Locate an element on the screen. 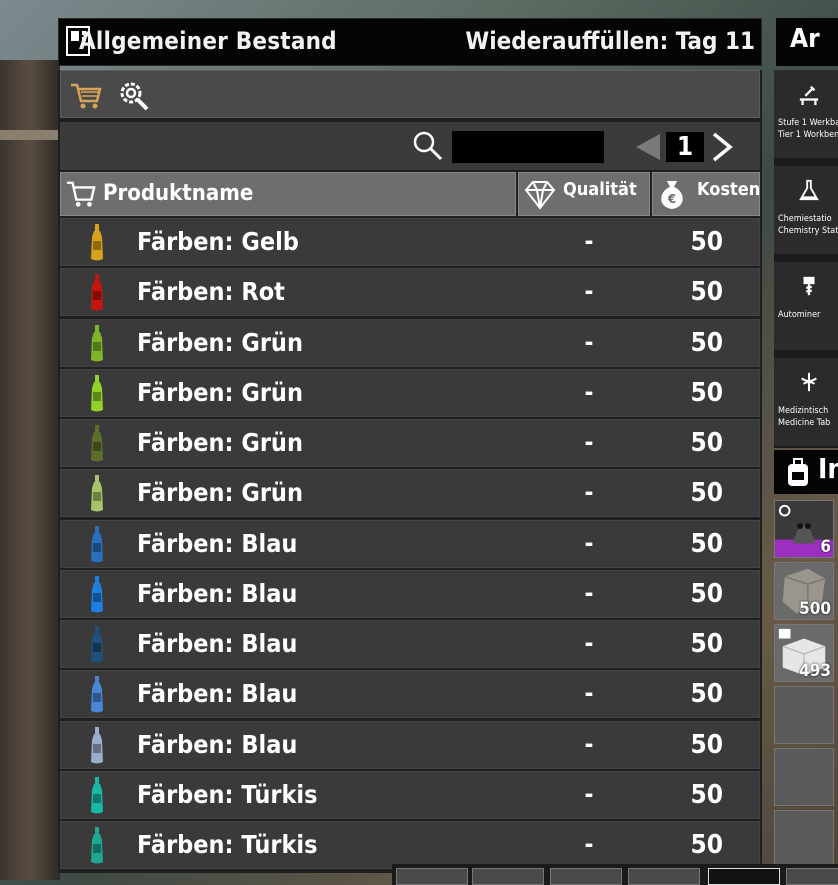 Image resolution: width=838 pixels, height=885 pixels. station-item: Medizintisch Medicine Tab is located at coordinates (806, 402).